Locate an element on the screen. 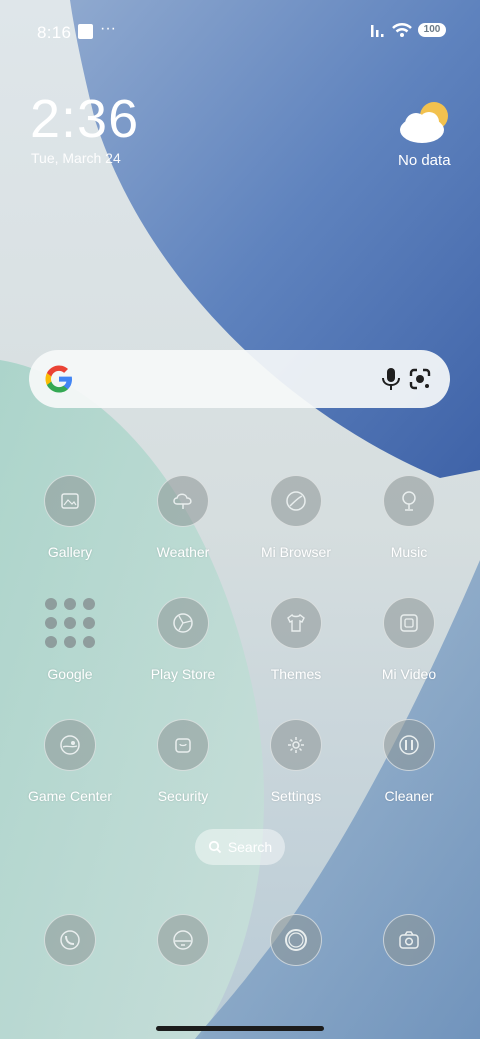 The image size is (480, 1039). weather-app-icon is located at coordinates (183, 501).